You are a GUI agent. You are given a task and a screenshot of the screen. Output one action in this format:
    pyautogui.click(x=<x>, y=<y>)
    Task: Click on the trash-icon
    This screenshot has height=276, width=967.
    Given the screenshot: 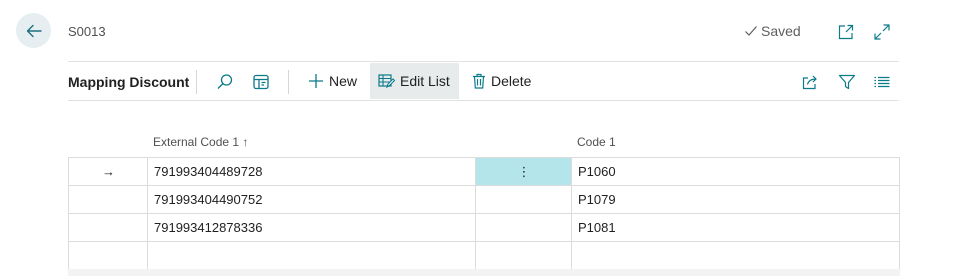 What is the action you would take?
    pyautogui.click(x=479, y=81)
    